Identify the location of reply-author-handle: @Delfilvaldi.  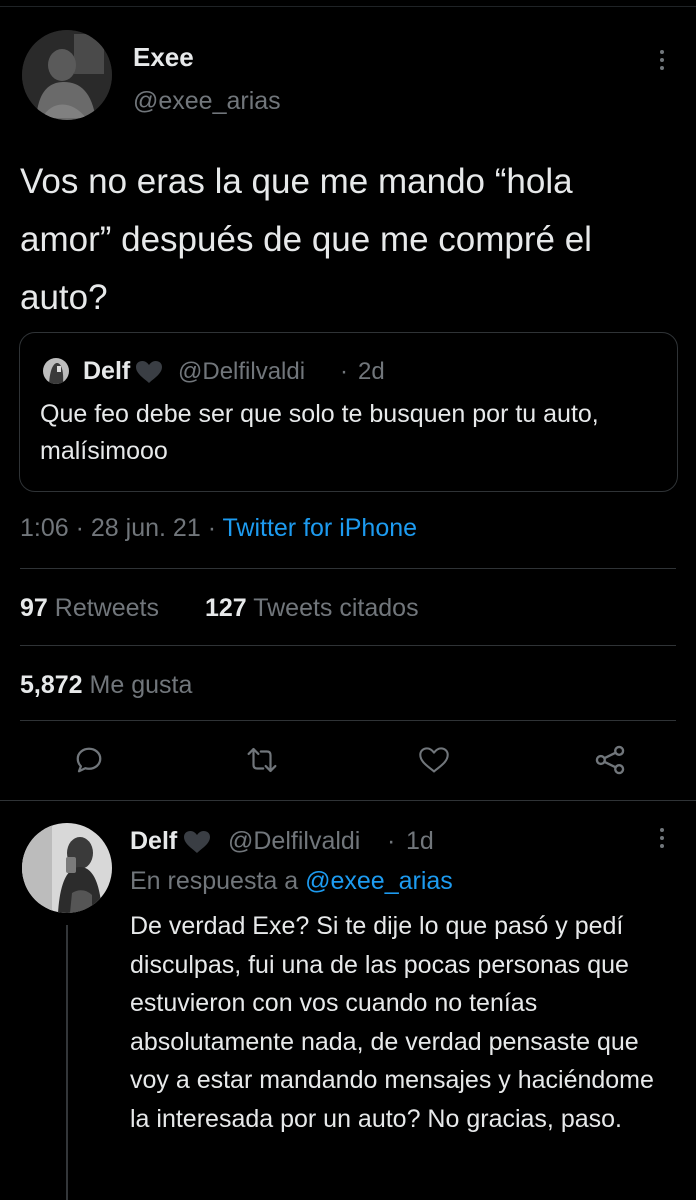
(294, 841).